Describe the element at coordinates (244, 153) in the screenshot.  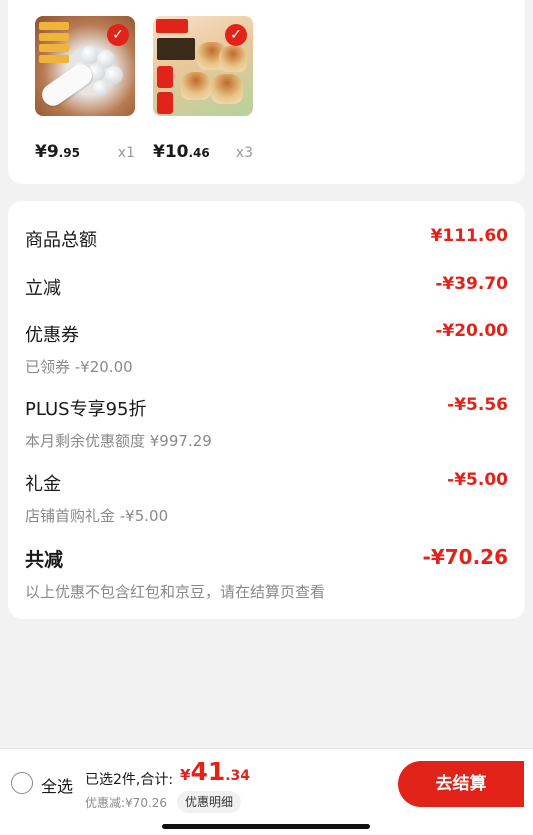
I see `product-quantity: x3` at that location.